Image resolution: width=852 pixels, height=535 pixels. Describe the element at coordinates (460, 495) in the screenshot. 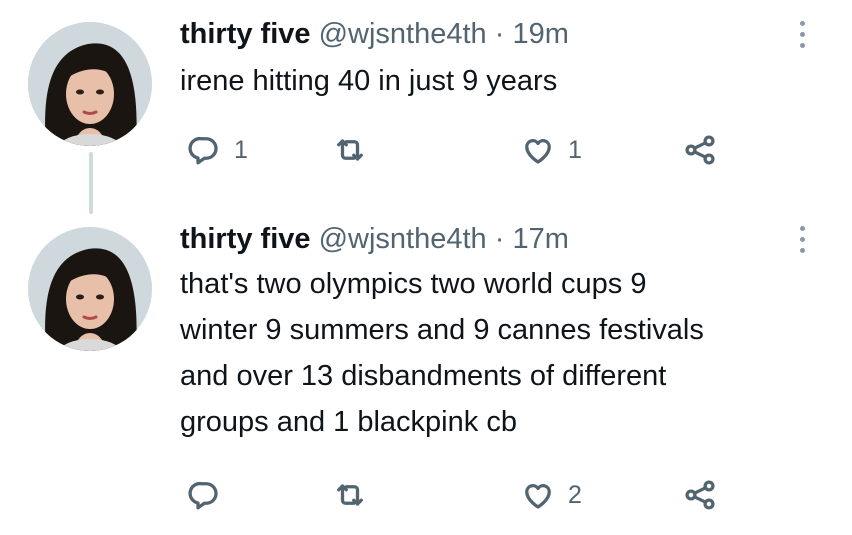

I see `tweet-actions: 2` at that location.